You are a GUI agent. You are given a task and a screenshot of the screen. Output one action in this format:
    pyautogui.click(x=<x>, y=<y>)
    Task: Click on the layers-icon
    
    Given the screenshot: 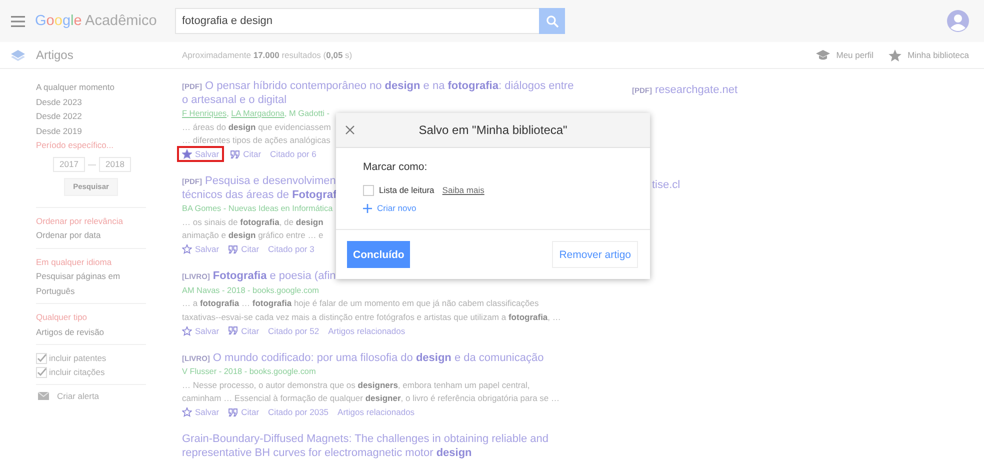 What is the action you would take?
    pyautogui.click(x=18, y=55)
    